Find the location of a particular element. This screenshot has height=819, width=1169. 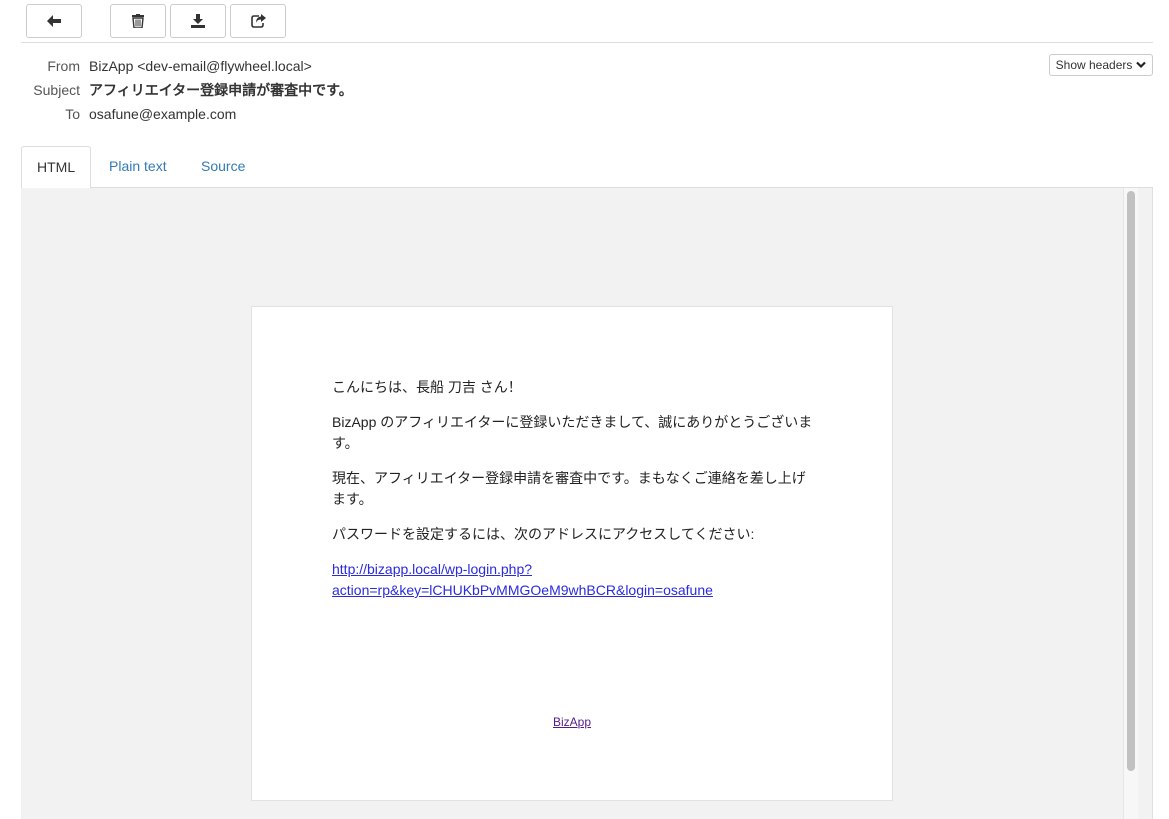

pane-right-border is located at coordinates (1152, 503).